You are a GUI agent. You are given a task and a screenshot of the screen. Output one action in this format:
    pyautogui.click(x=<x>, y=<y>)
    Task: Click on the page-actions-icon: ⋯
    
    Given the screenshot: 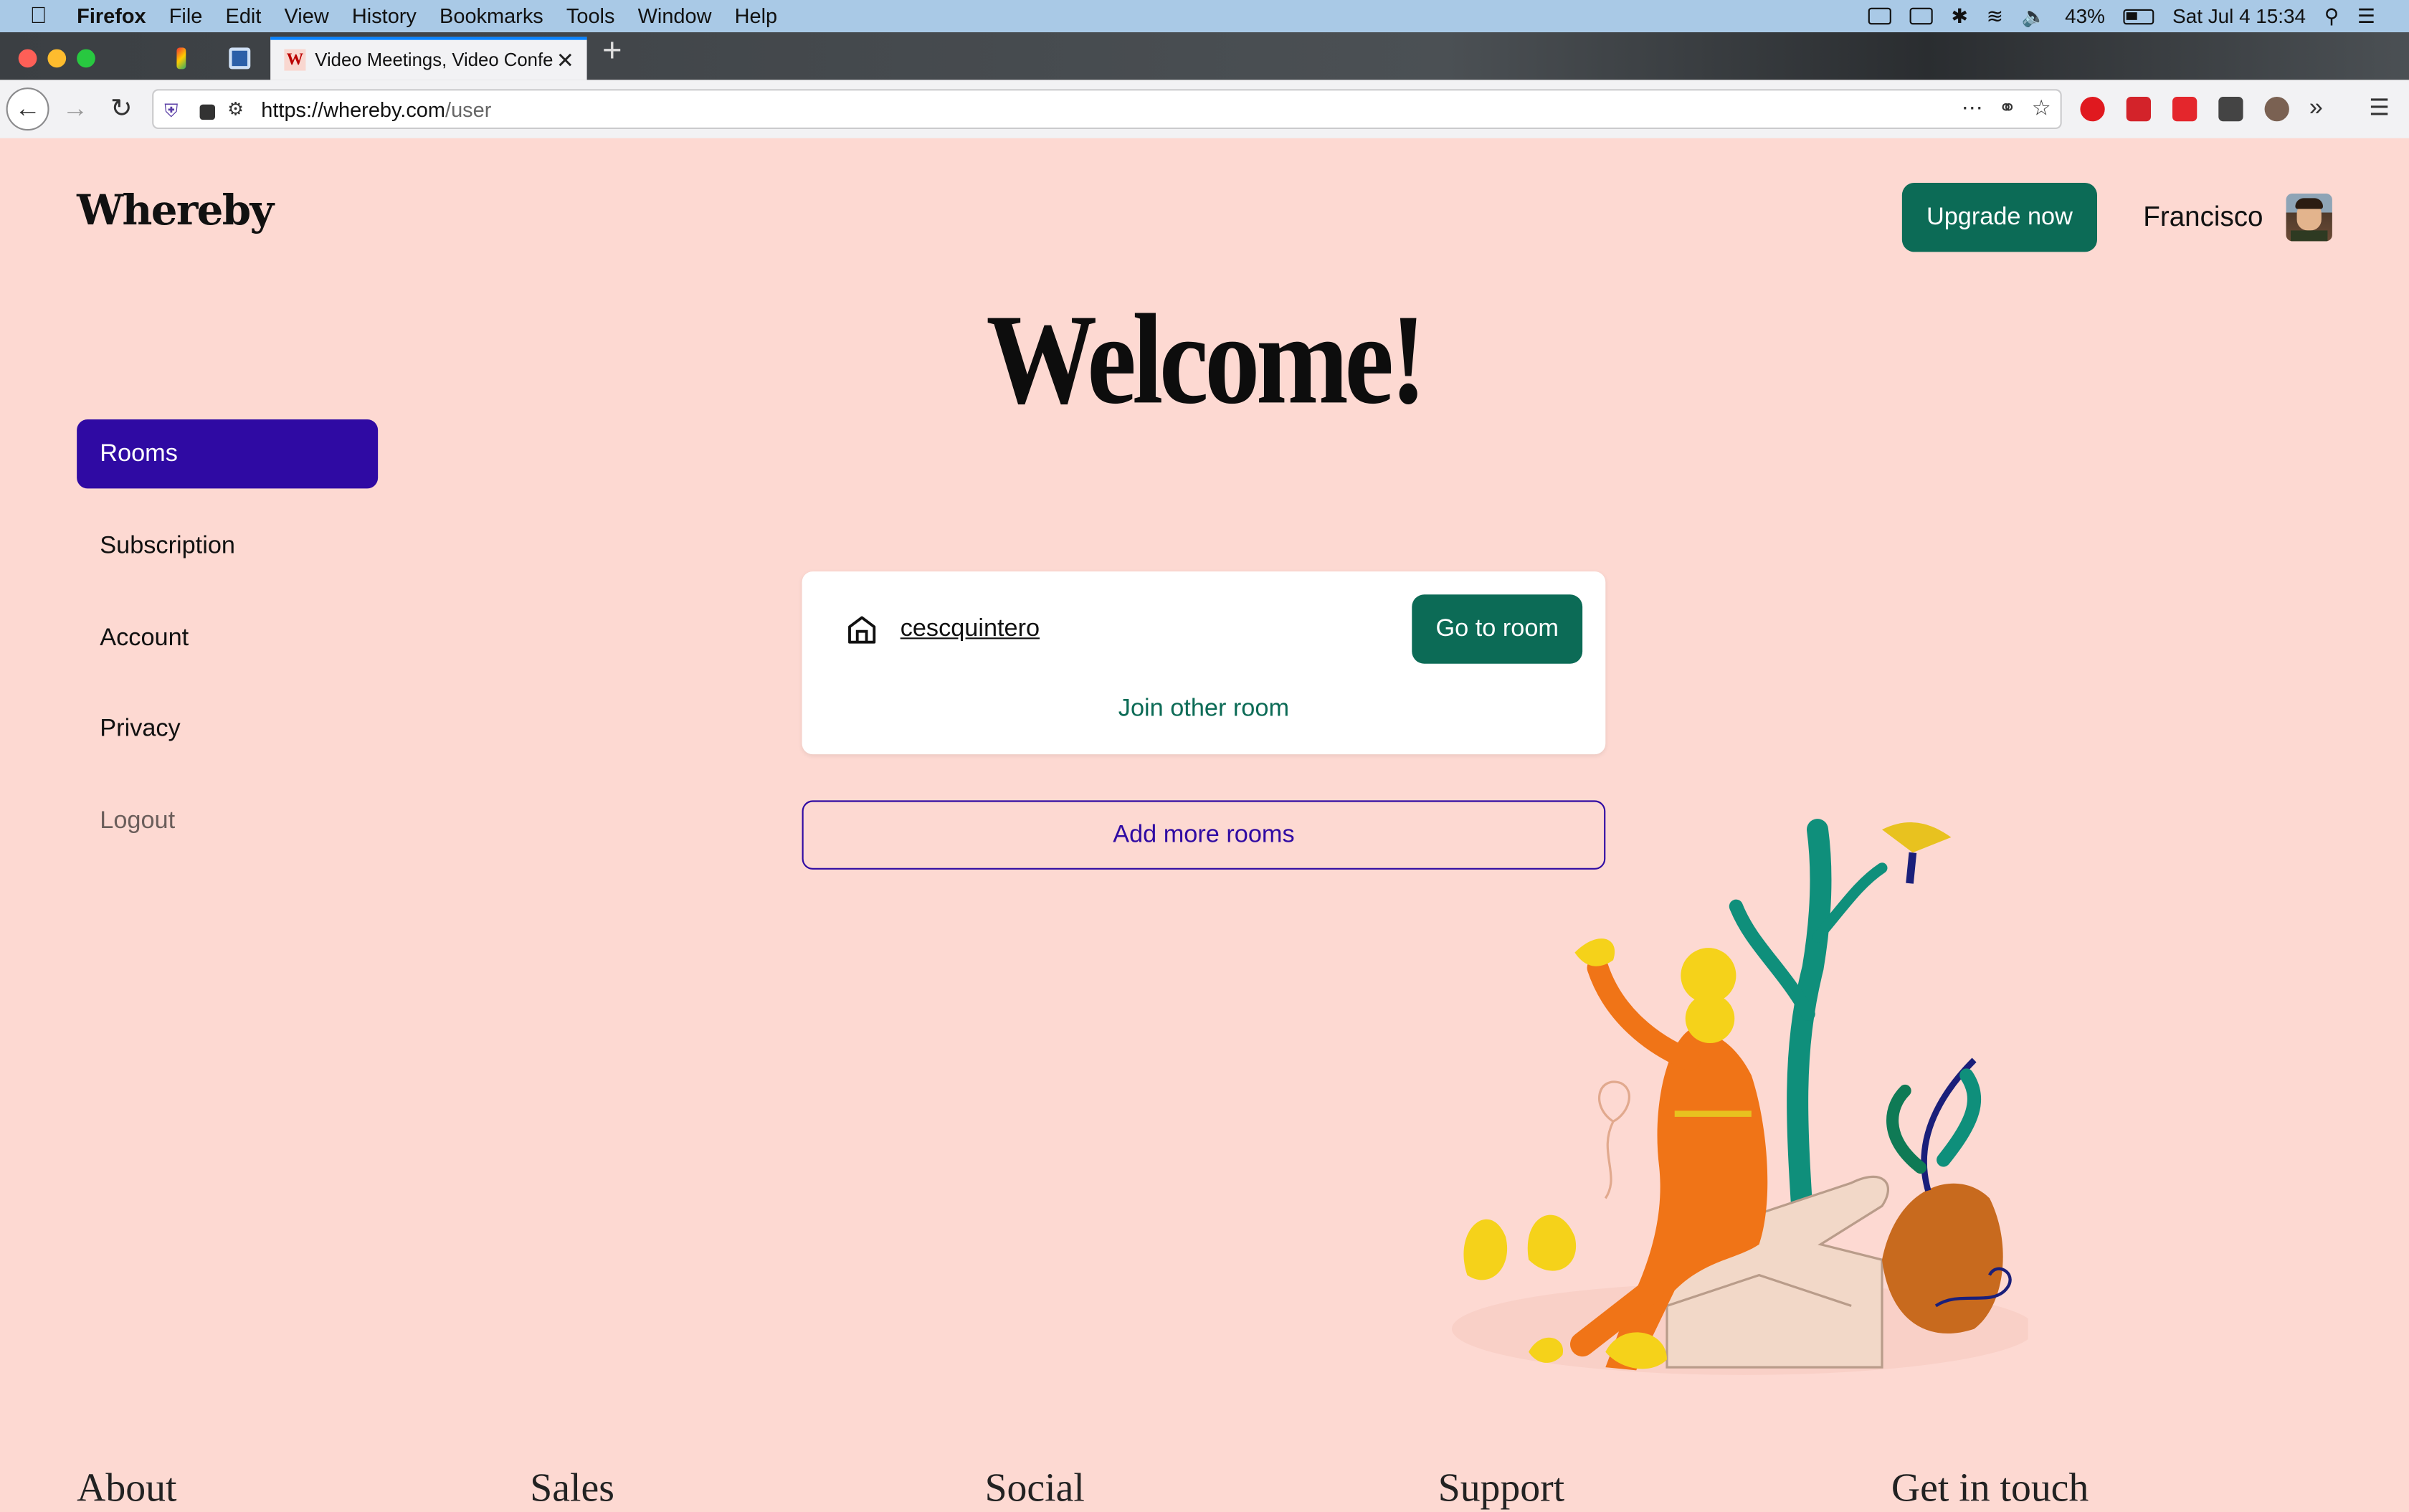 What is the action you would take?
    pyautogui.click(x=1973, y=108)
    